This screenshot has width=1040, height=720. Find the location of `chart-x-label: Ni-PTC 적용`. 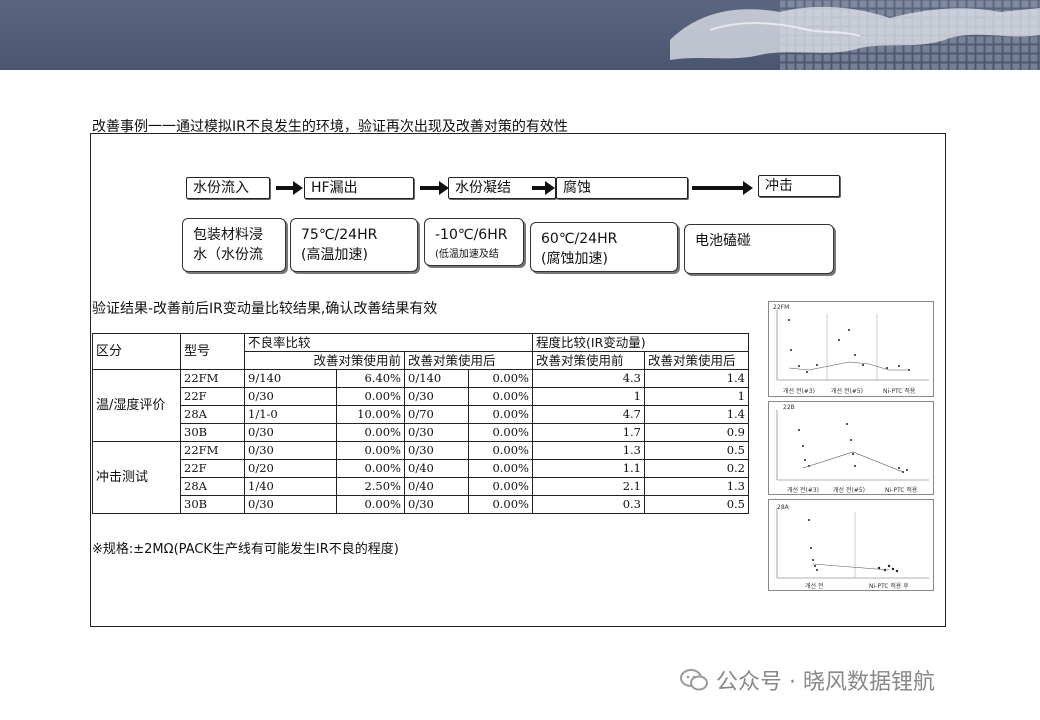

chart-x-label: Ni-PTC 적용 is located at coordinates (899, 391).